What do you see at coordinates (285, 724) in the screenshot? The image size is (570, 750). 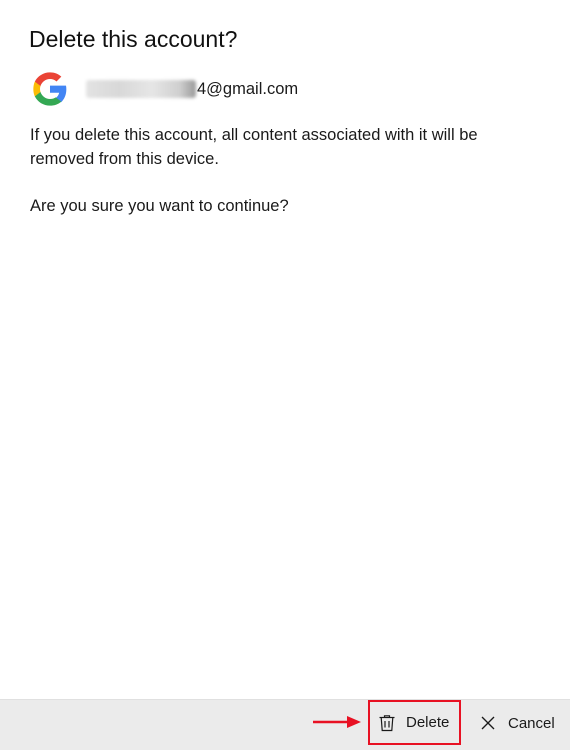 I see `dialog-footer: Delete Cancel` at bounding box center [285, 724].